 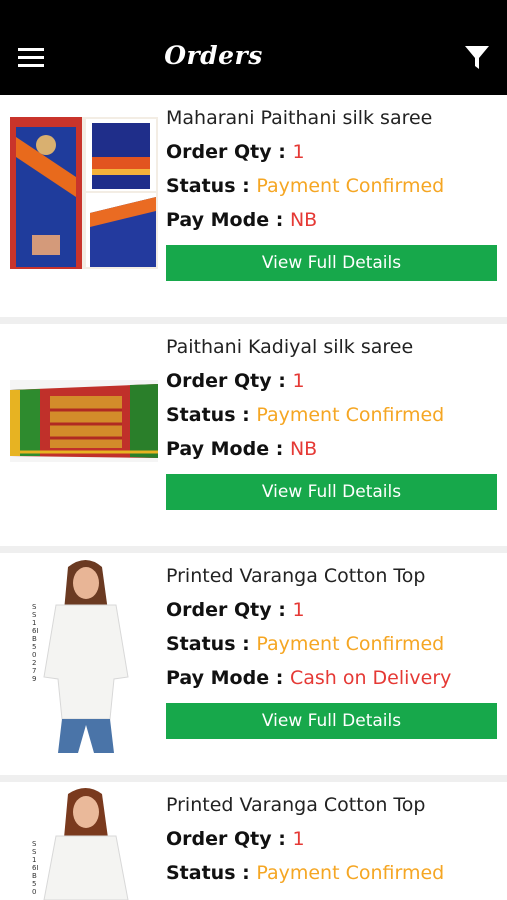 I want to click on pay-mode-row: Pay Mode : Cash on Delivery, so click(x=331, y=682).